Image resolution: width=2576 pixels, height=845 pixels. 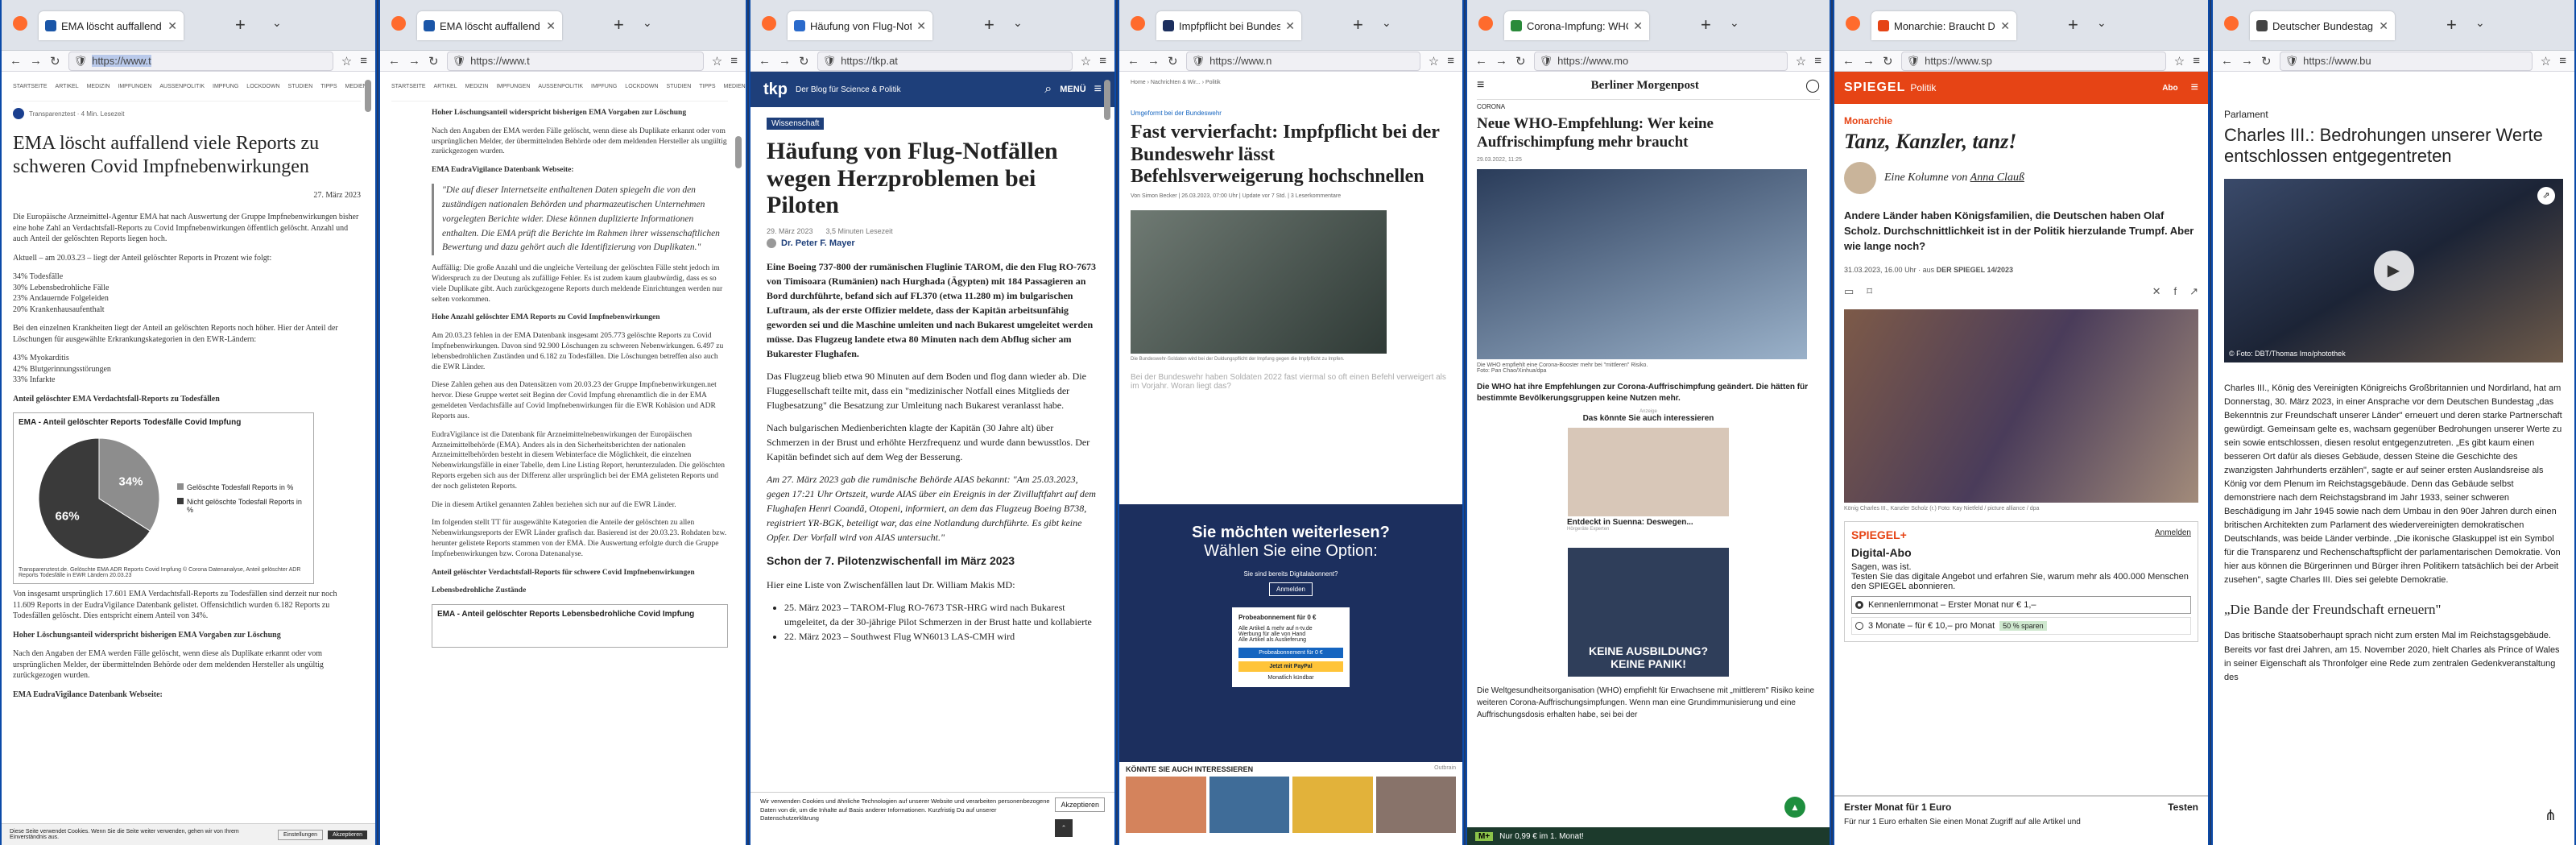 I want to click on url-bar: 🛡 https://www.t, so click(x=200, y=61).